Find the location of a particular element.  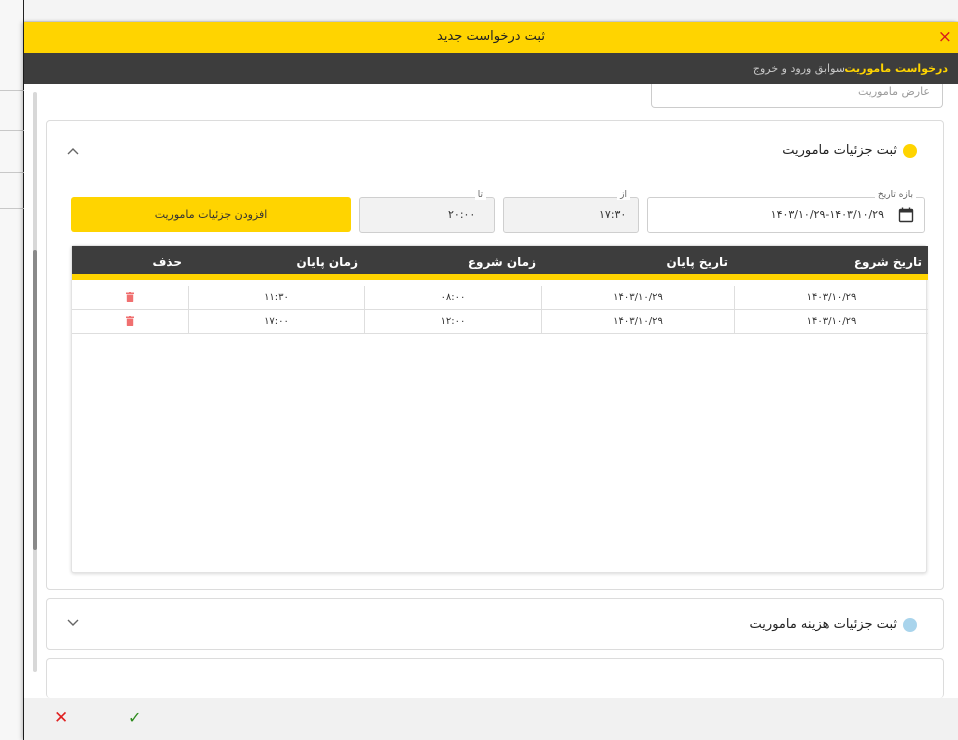

mission-costs-title: ثبت جزئیات هزینه ماموریت is located at coordinates (823, 624).